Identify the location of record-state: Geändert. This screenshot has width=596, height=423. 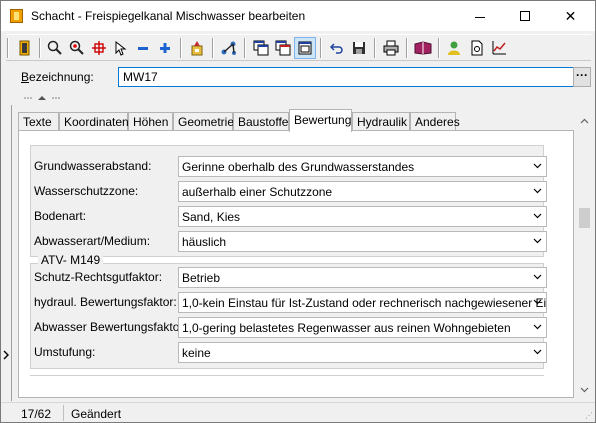
(96, 414).